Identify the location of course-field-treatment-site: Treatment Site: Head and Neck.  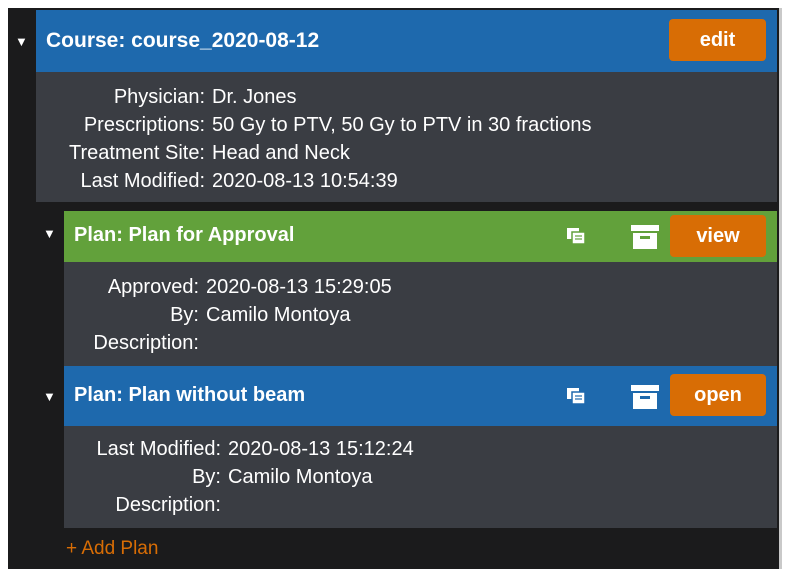
(196, 153).